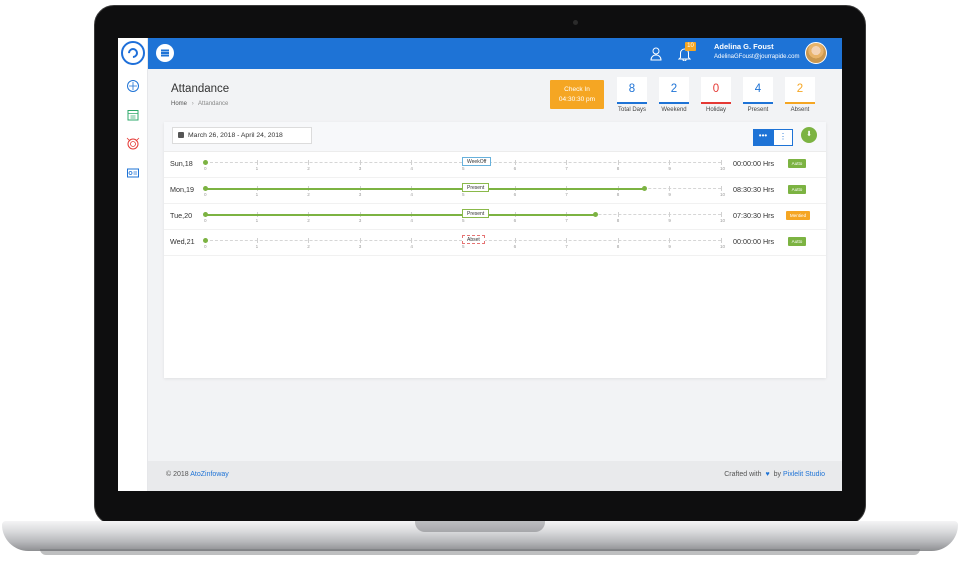 The width and height of the screenshot is (960, 569). I want to click on stat-present: 4, so click(758, 90).